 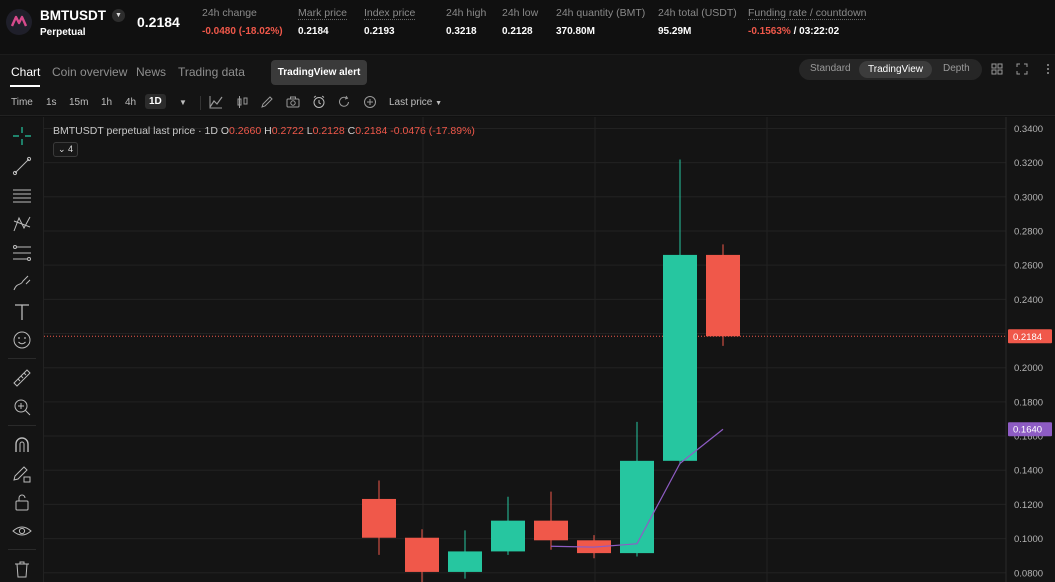 What do you see at coordinates (89, 72) in the screenshot?
I see `tab-coin-overview: Coin overview` at bounding box center [89, 72].